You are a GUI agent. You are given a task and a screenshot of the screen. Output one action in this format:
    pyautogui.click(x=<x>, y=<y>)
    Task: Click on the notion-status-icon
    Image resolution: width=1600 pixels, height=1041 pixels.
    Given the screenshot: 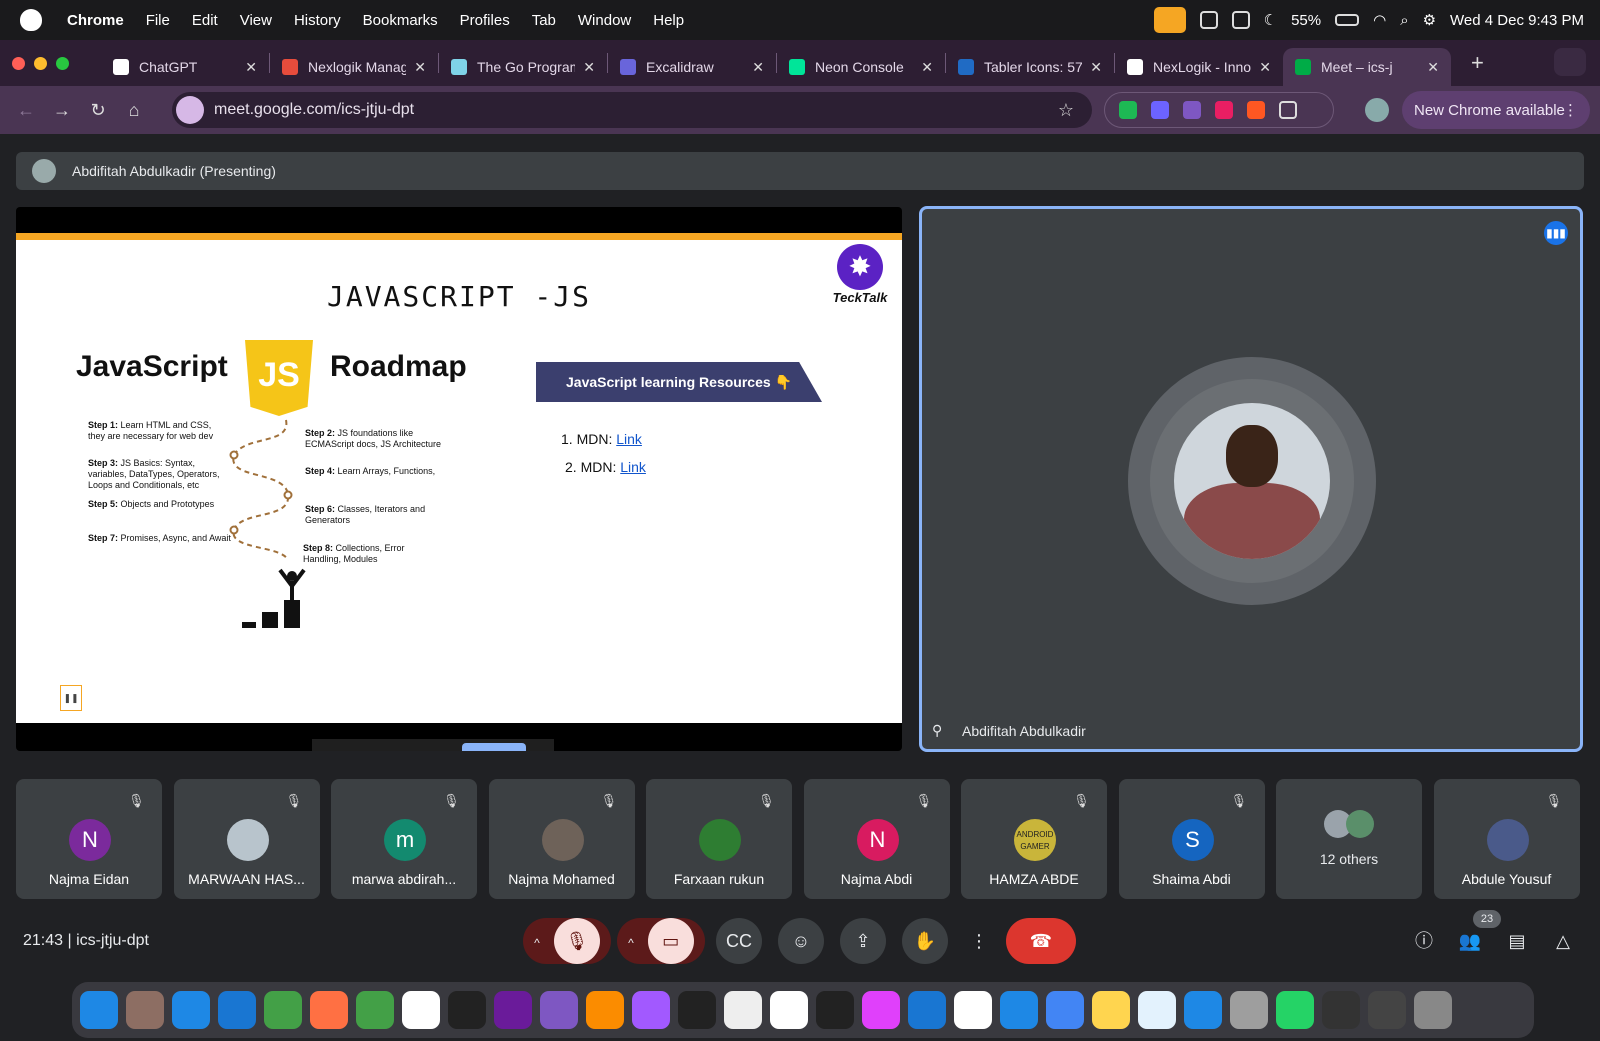 What is the action you would take?
    pyautogui.click(x=1240, y=20)
    